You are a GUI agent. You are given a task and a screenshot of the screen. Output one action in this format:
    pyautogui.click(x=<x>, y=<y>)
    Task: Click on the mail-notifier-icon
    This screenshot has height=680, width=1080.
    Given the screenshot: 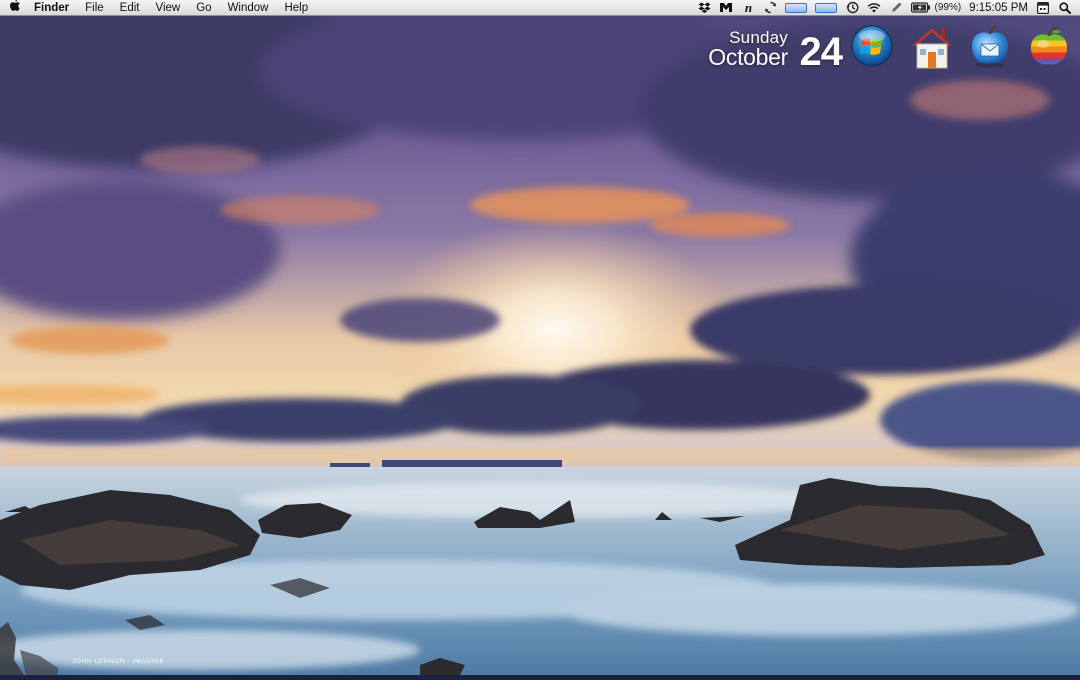 What is the action you would take?
    pyautogui.click(x=726, y=8)
    